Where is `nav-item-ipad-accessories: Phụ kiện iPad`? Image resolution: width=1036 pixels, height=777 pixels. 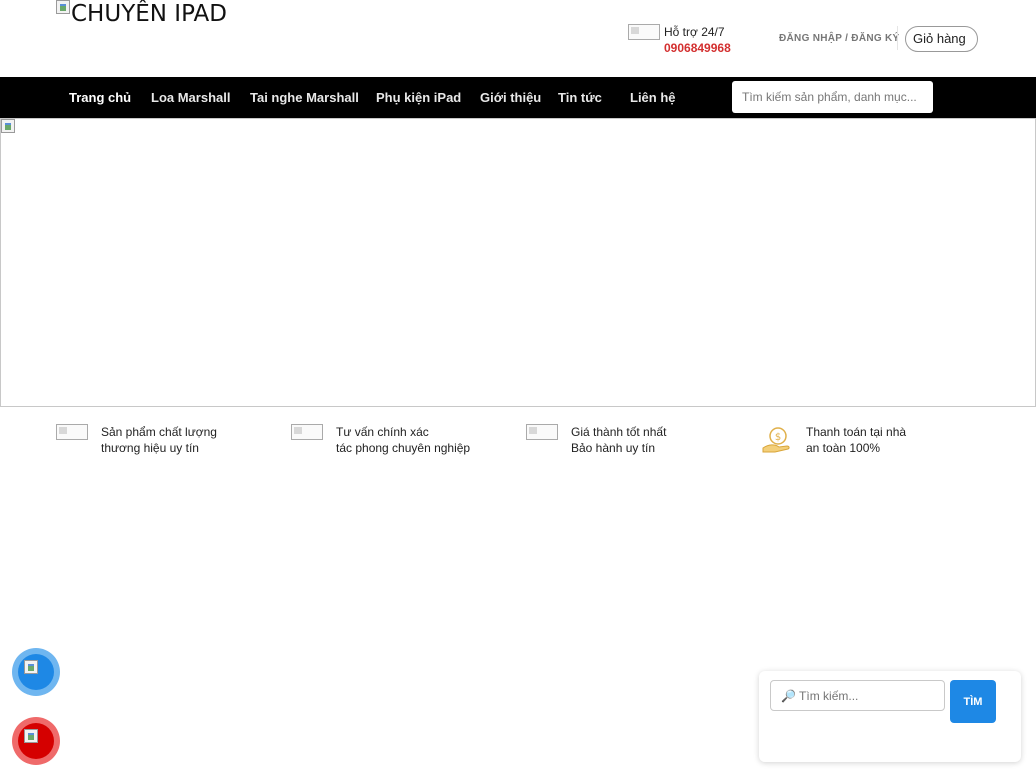
nav-item-ipad-accessories: Phụ kiện iPad is located at coordinates (418, 97).